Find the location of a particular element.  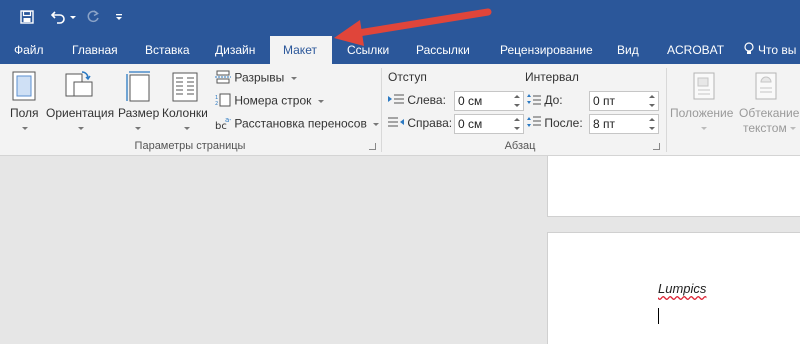

columns-label: Колонки is located at coordinates (185, 113).